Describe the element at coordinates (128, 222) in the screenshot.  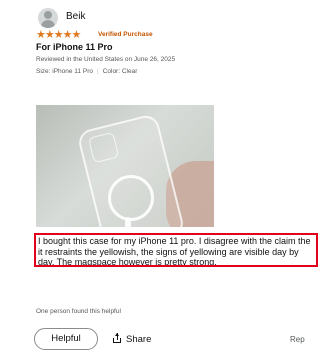
I see `magsafe-tab-shape` at that location.